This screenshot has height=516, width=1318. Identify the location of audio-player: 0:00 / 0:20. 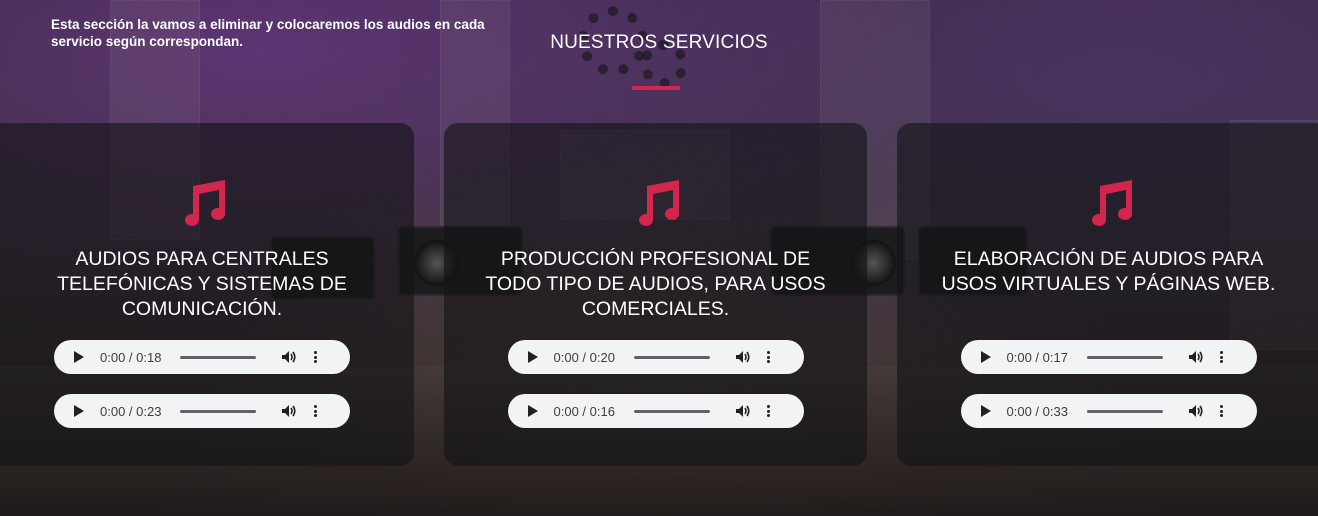
(655, 357).